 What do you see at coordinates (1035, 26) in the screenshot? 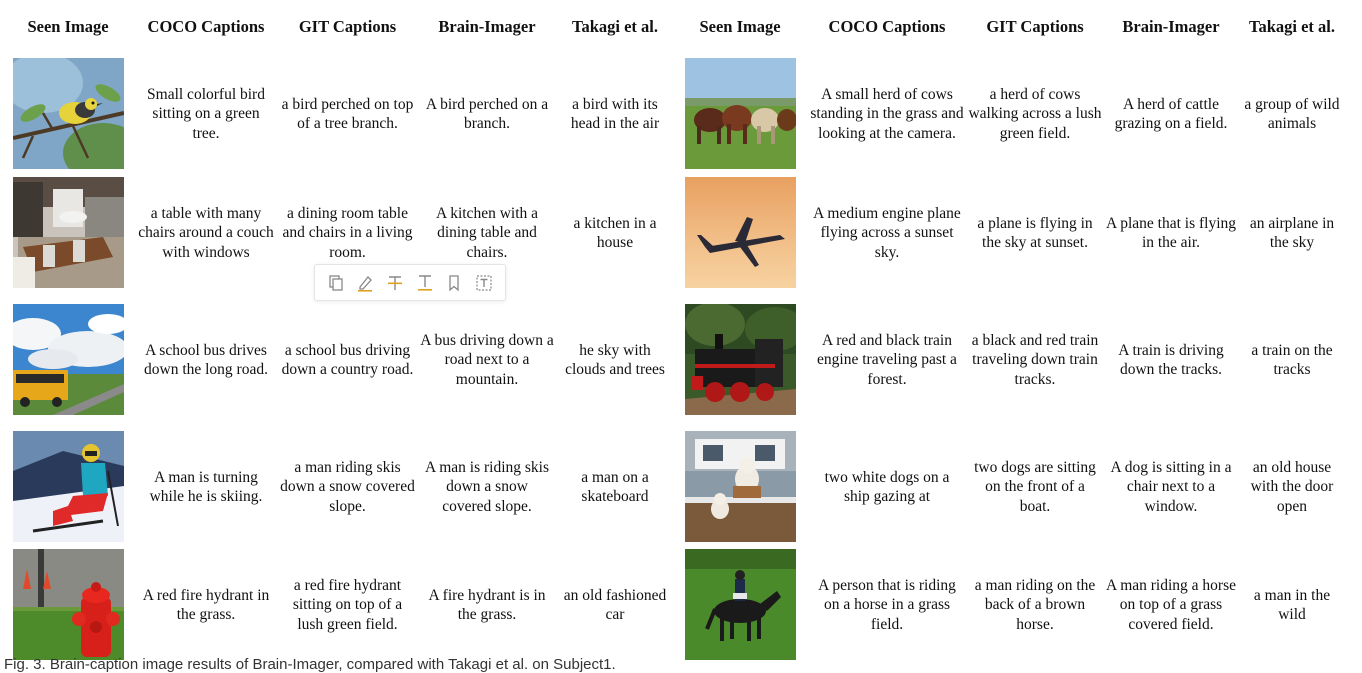
I see `header-git-captions-right: GIT Captions` at bounding box center [1035, 26].